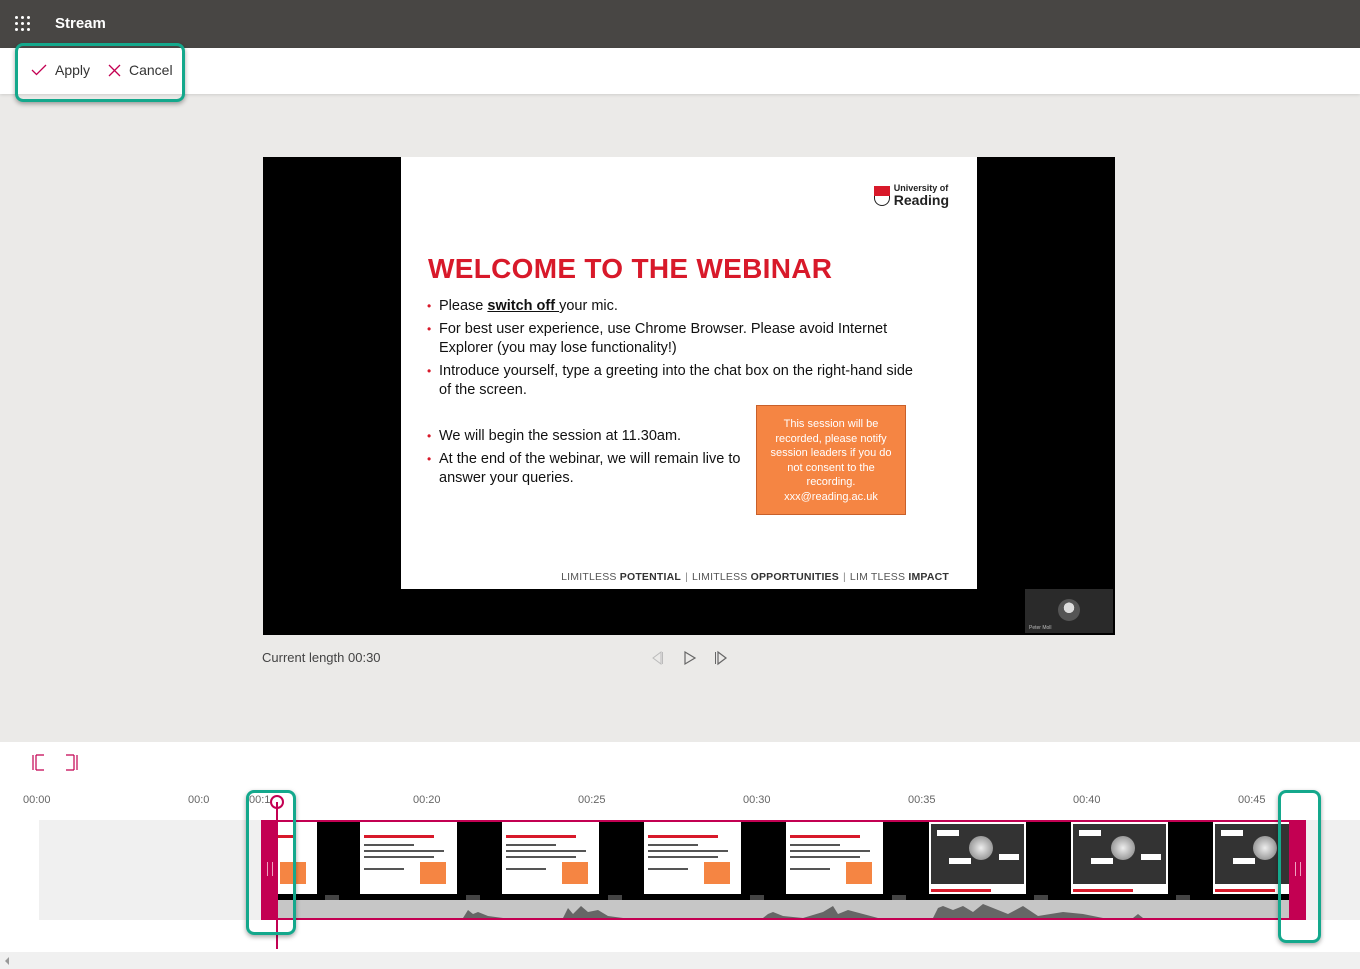  Describe the element at coordinates (71, 762) in the screenshot. I see `trim-end-button` at that location.